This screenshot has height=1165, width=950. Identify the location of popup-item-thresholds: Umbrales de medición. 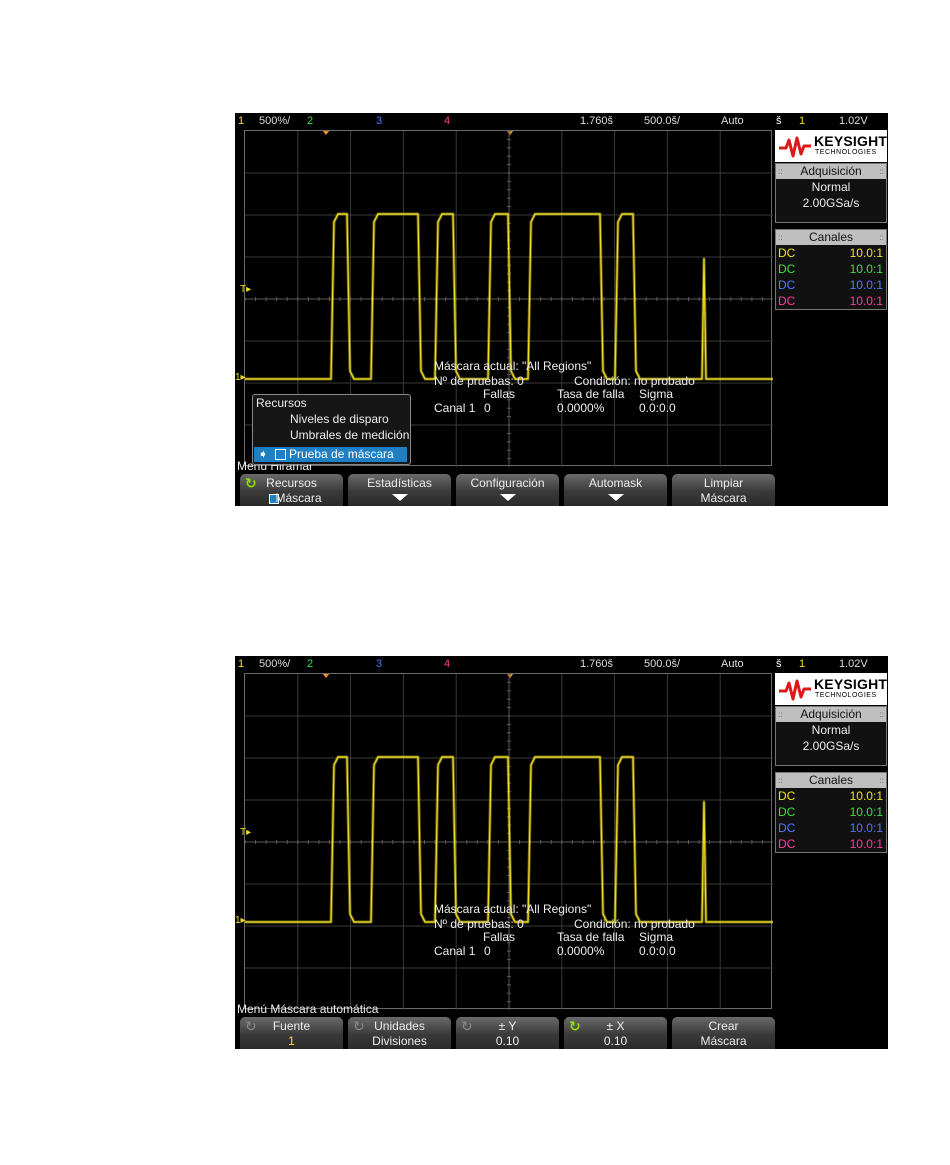
(349, 435).